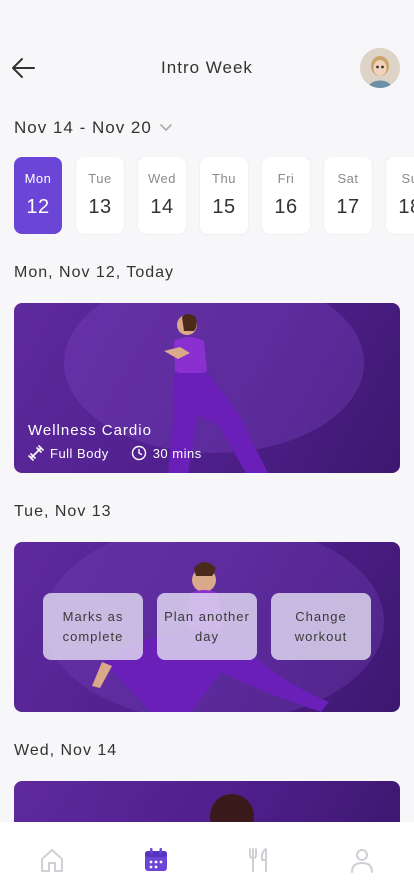 Image resolution: width=414 pixels, height=896 pixels. I want to click on day-item-sat: Sat 17, so click(348, 195).